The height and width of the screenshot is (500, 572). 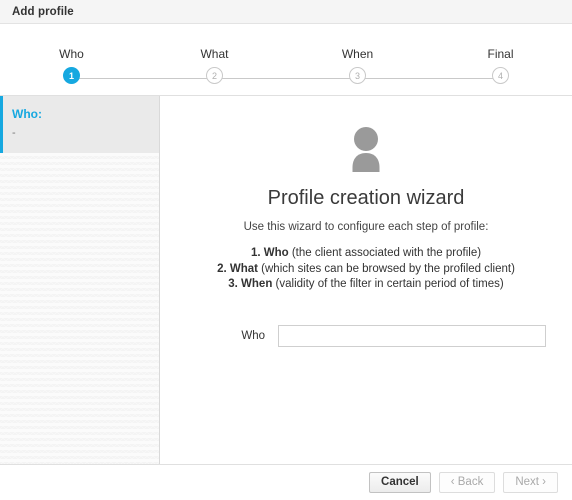 What do you see at coordinates (500, 75) in the screenshot?
I see `stepper-circle-final: 4` at bounding box center [500, 75].